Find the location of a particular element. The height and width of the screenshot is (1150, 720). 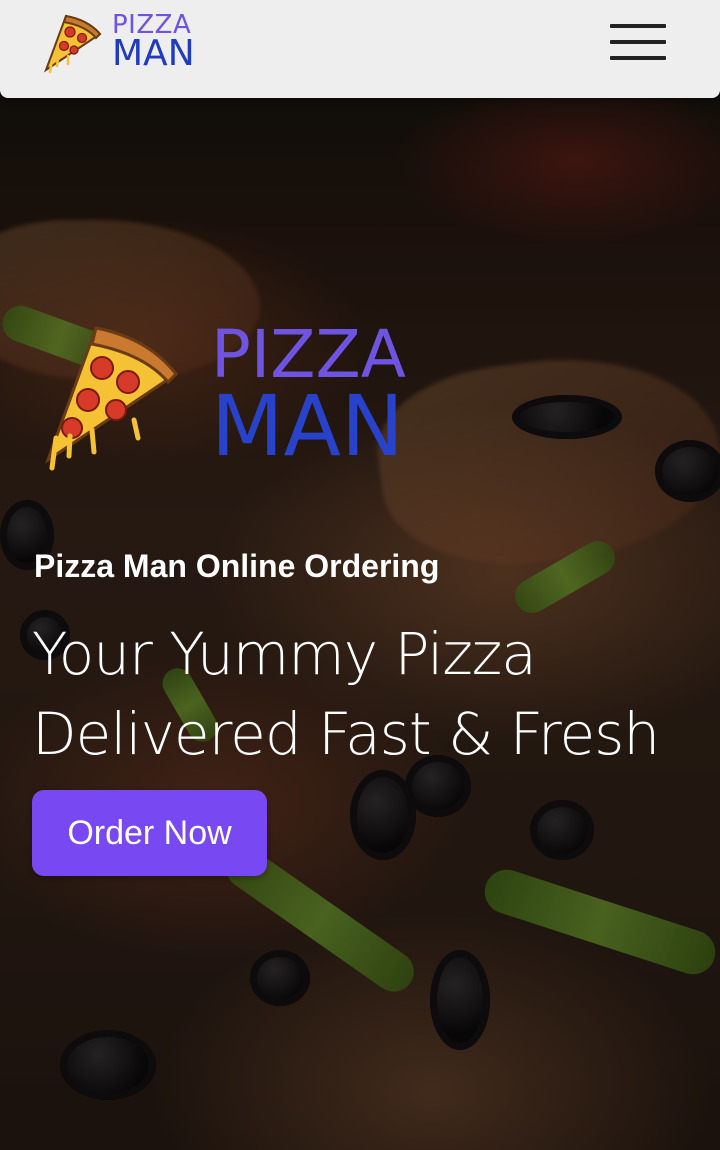

hero-headline: Your Yummy Pizza Delivered Fast & Fresh is located at coordinates (346, 694).